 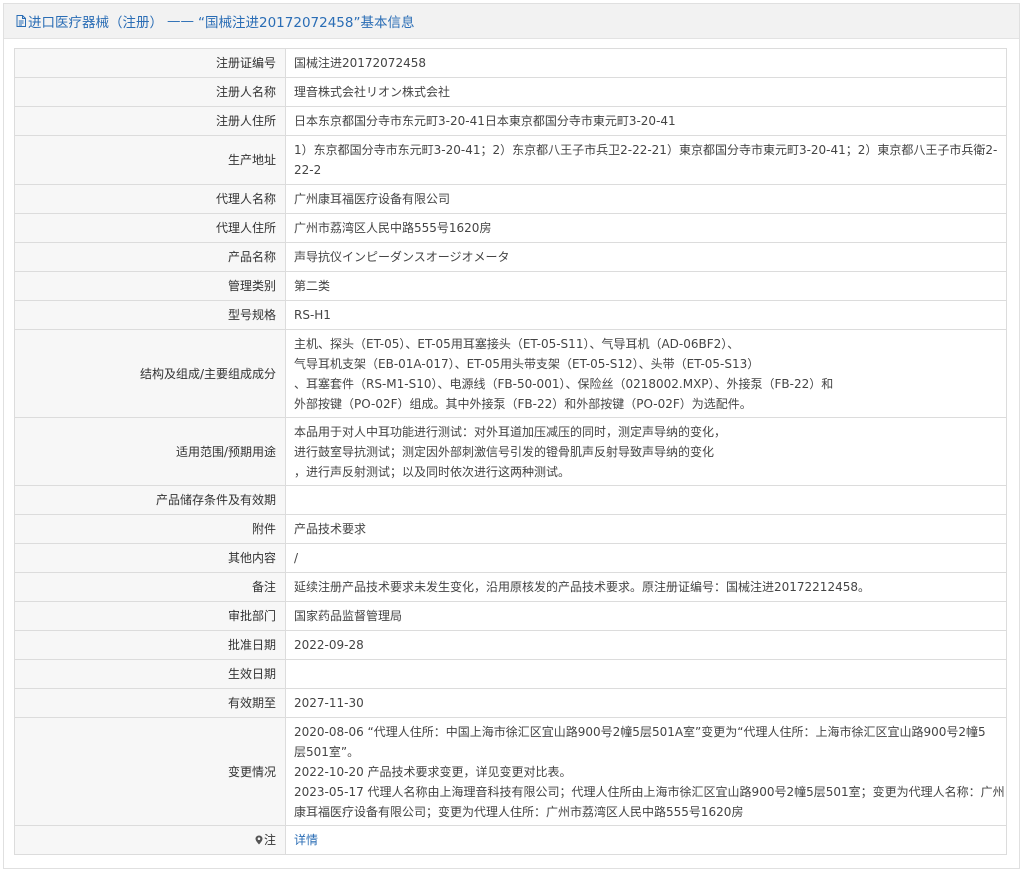 What do you see at coordinates (432, 471) in the screenshot?
I see `scope-line: ，进行声反射测试；以及同时依次进行这两种测试。` at bounding box center [432, 471].